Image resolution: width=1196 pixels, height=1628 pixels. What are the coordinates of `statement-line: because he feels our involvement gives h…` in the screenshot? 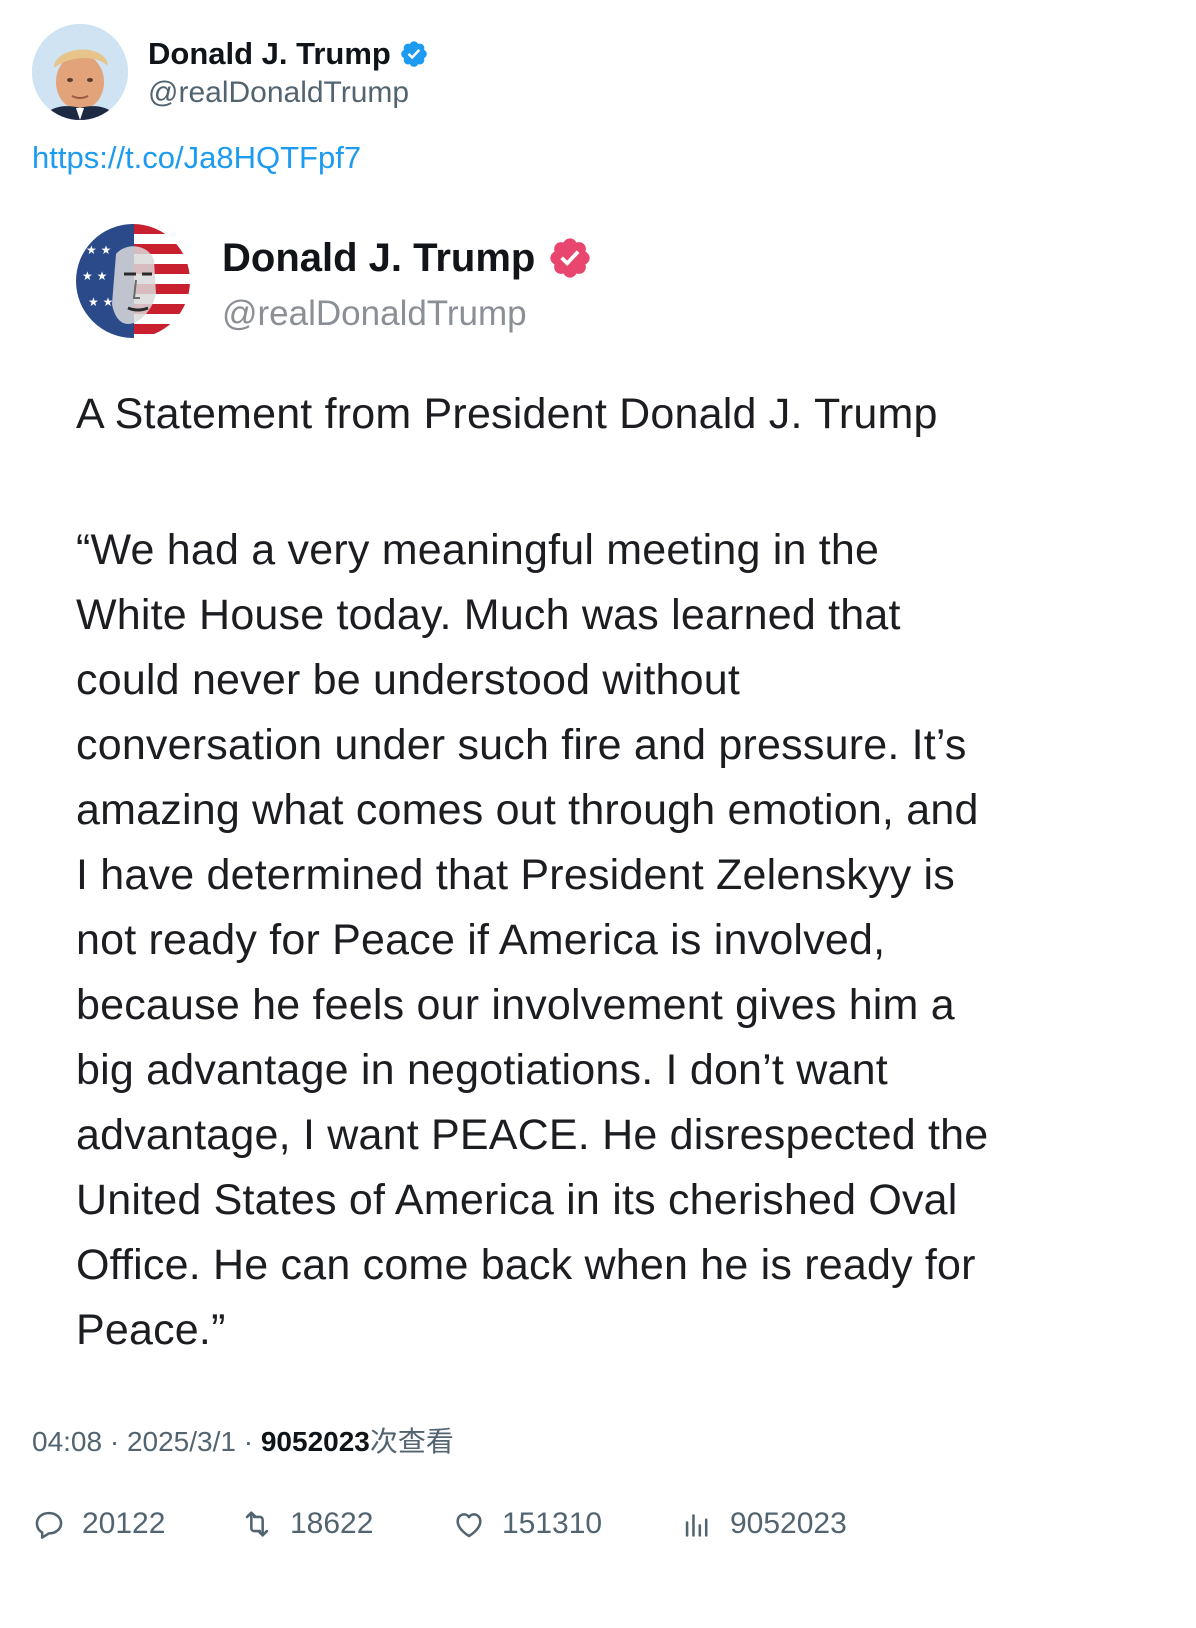 It's located at (515, 1005).